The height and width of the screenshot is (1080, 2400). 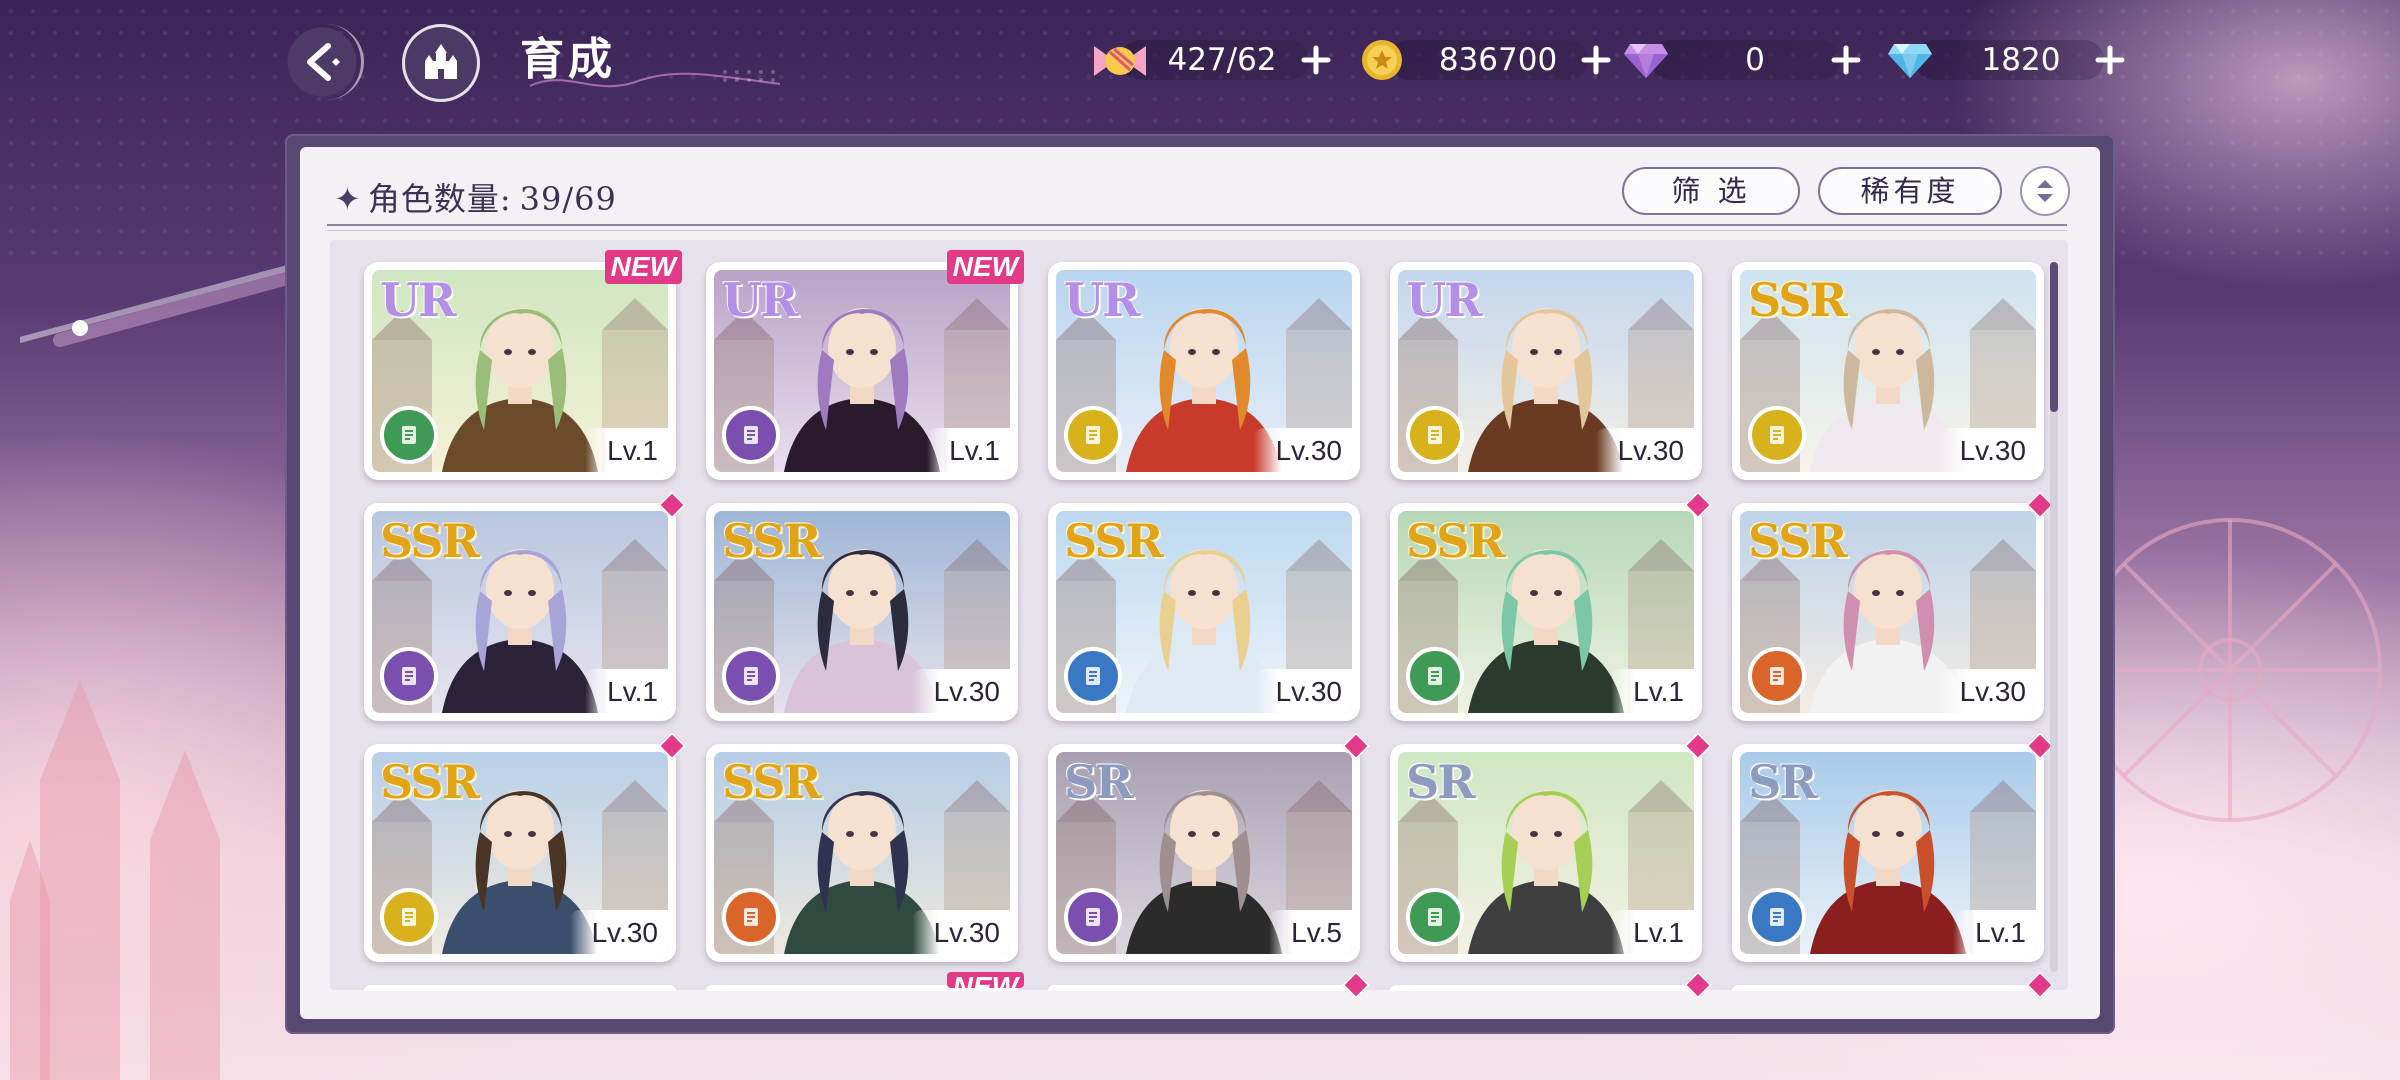 I want to click on blue-diamond-icon, so click(x=1910, y=61).